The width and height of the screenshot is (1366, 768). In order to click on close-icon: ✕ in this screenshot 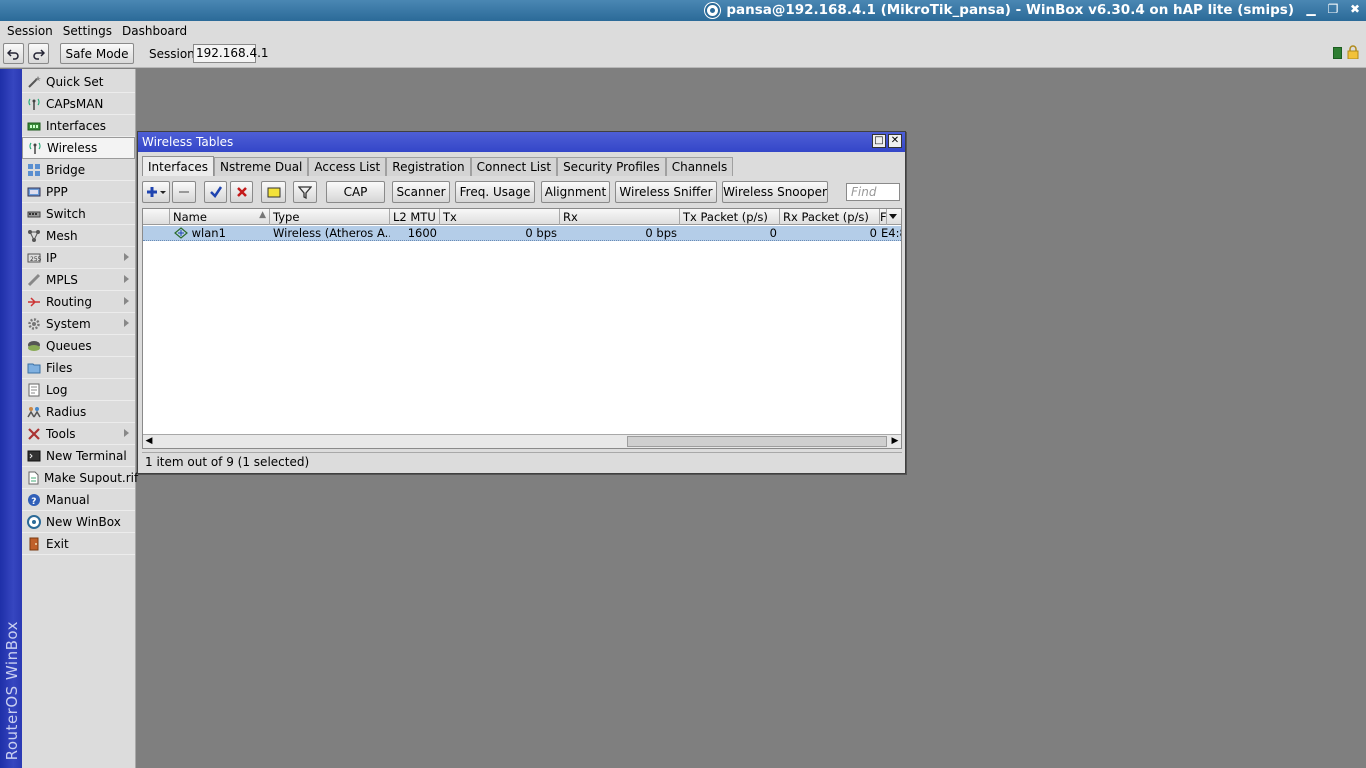, I will do `click(895, 140)`.